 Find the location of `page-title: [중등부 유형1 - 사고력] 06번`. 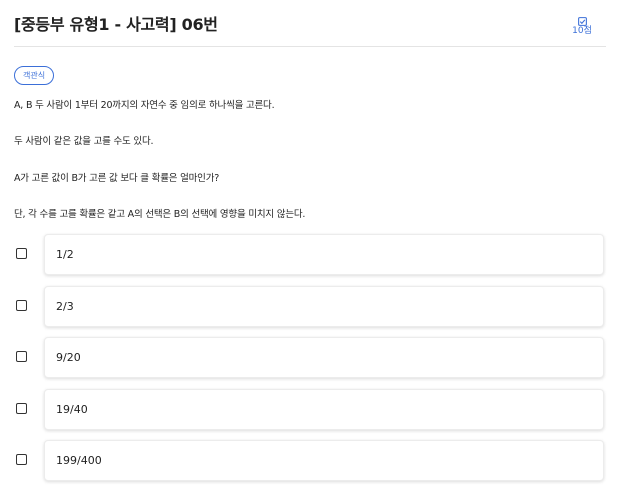

page-title: [중등부 유형1 - 사고력] 06번 is located at coordinates (116, 24).